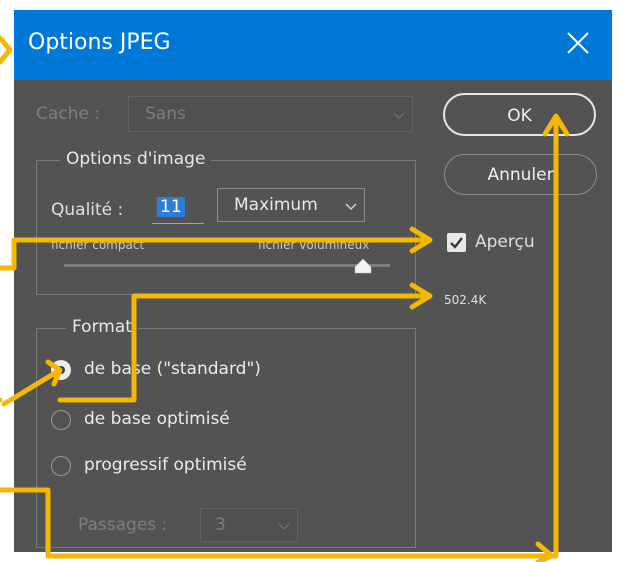 The width and height of the screenshot is (623, 562). Describe the element at coordinates (249, 525) in the screenshot. I see `passes-select: 3` at that location.